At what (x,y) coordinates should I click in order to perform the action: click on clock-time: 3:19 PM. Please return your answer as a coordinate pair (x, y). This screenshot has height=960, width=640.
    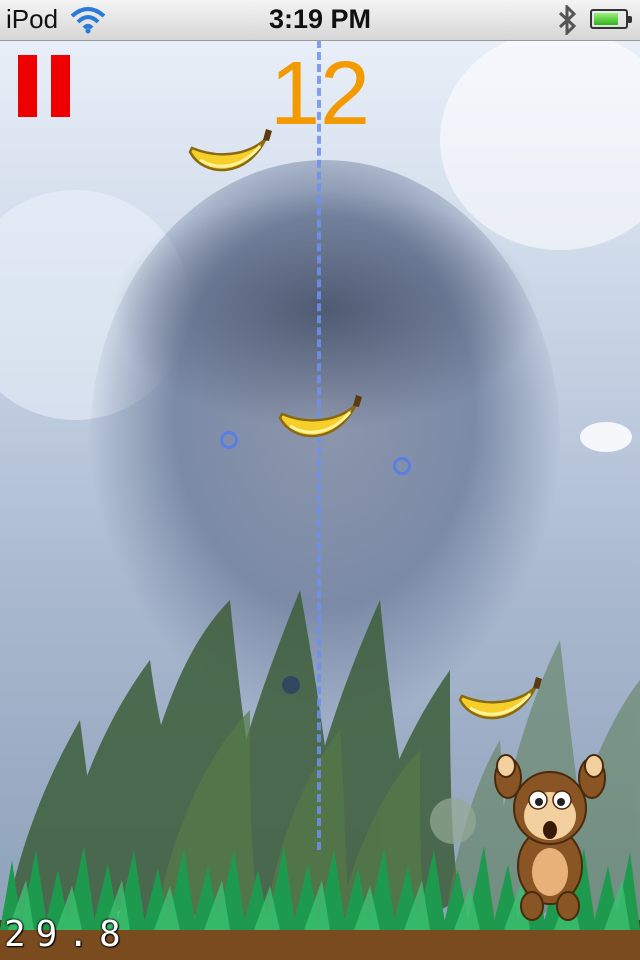
    Looking at the image, I should click on (320, 19).